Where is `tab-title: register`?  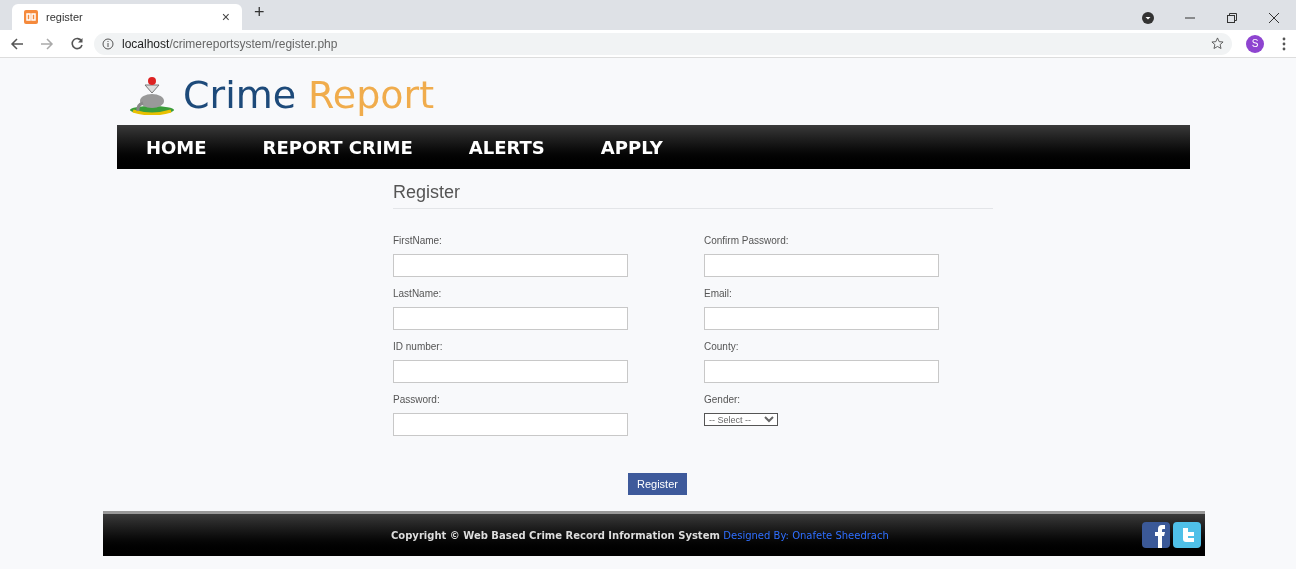
tab-title: register is located at coordinates (130, 17).